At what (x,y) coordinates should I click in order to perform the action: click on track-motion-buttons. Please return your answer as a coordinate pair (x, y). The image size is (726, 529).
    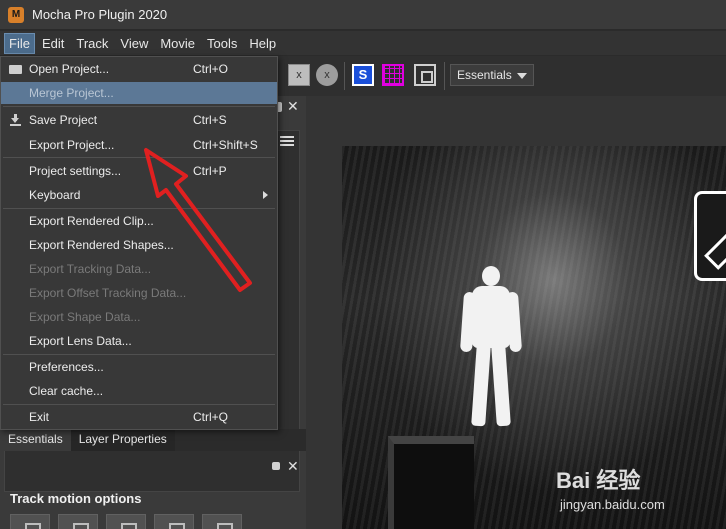
    Looking at the image, I should click on (130, 521).